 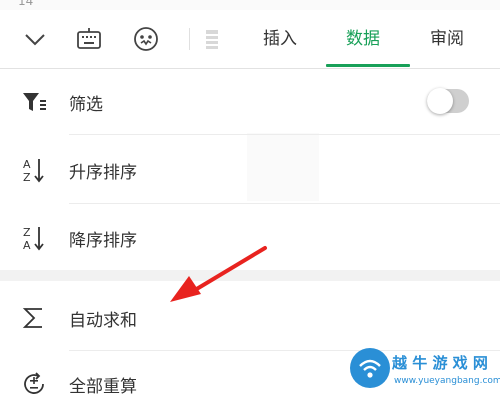 What do you see at coordinates (103, 241) in the screenshot?
I see `menu-item-label: 降序排序` at bounding box center [103, 241].